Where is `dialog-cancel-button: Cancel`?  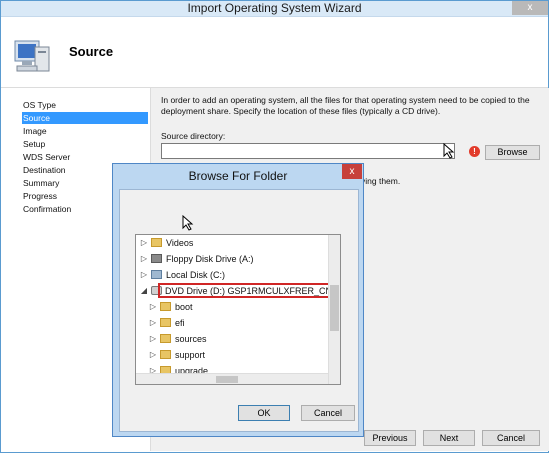
dialog-cancel-button: Cancel is located at coordinates (328, 413).